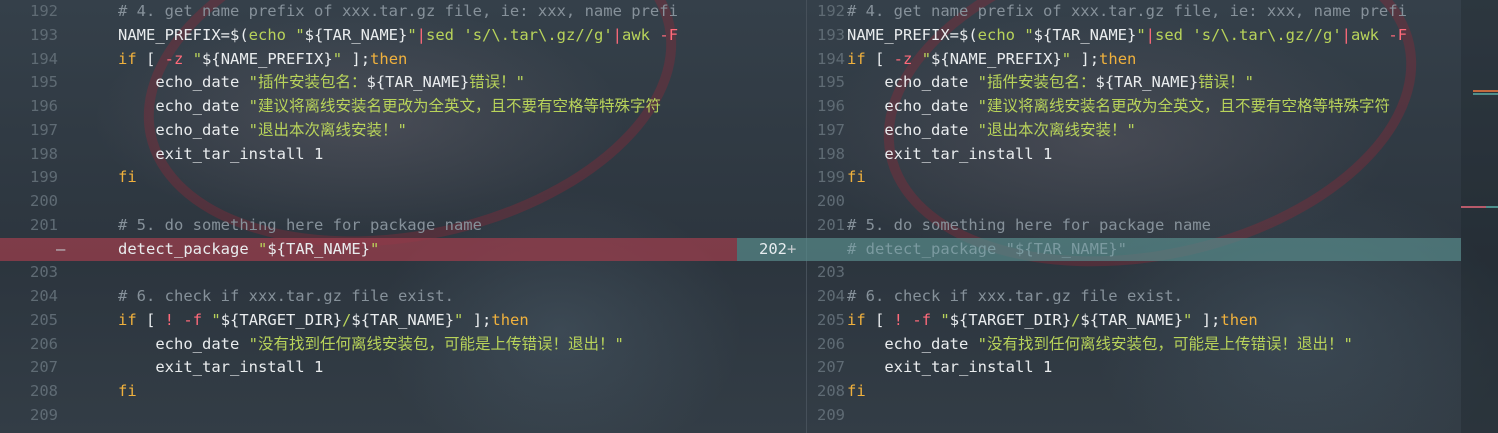 This screenshot has width=1498, height=433. I want to click on code-text: detect_package "${TAR_NAME}", so click(248, 250).